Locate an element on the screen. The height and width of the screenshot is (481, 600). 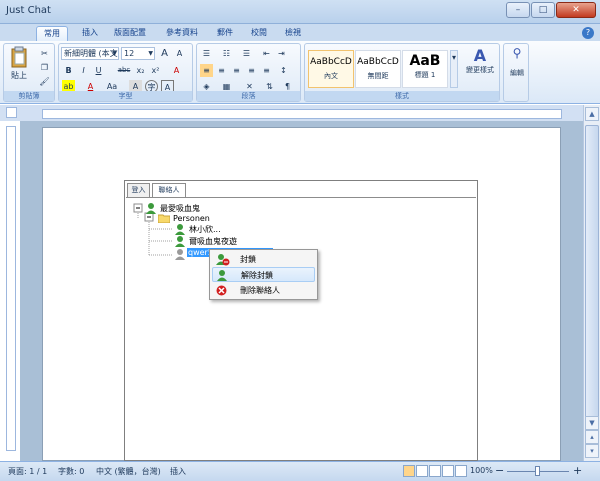
bold-button: B is located at coordinates (68, 70).